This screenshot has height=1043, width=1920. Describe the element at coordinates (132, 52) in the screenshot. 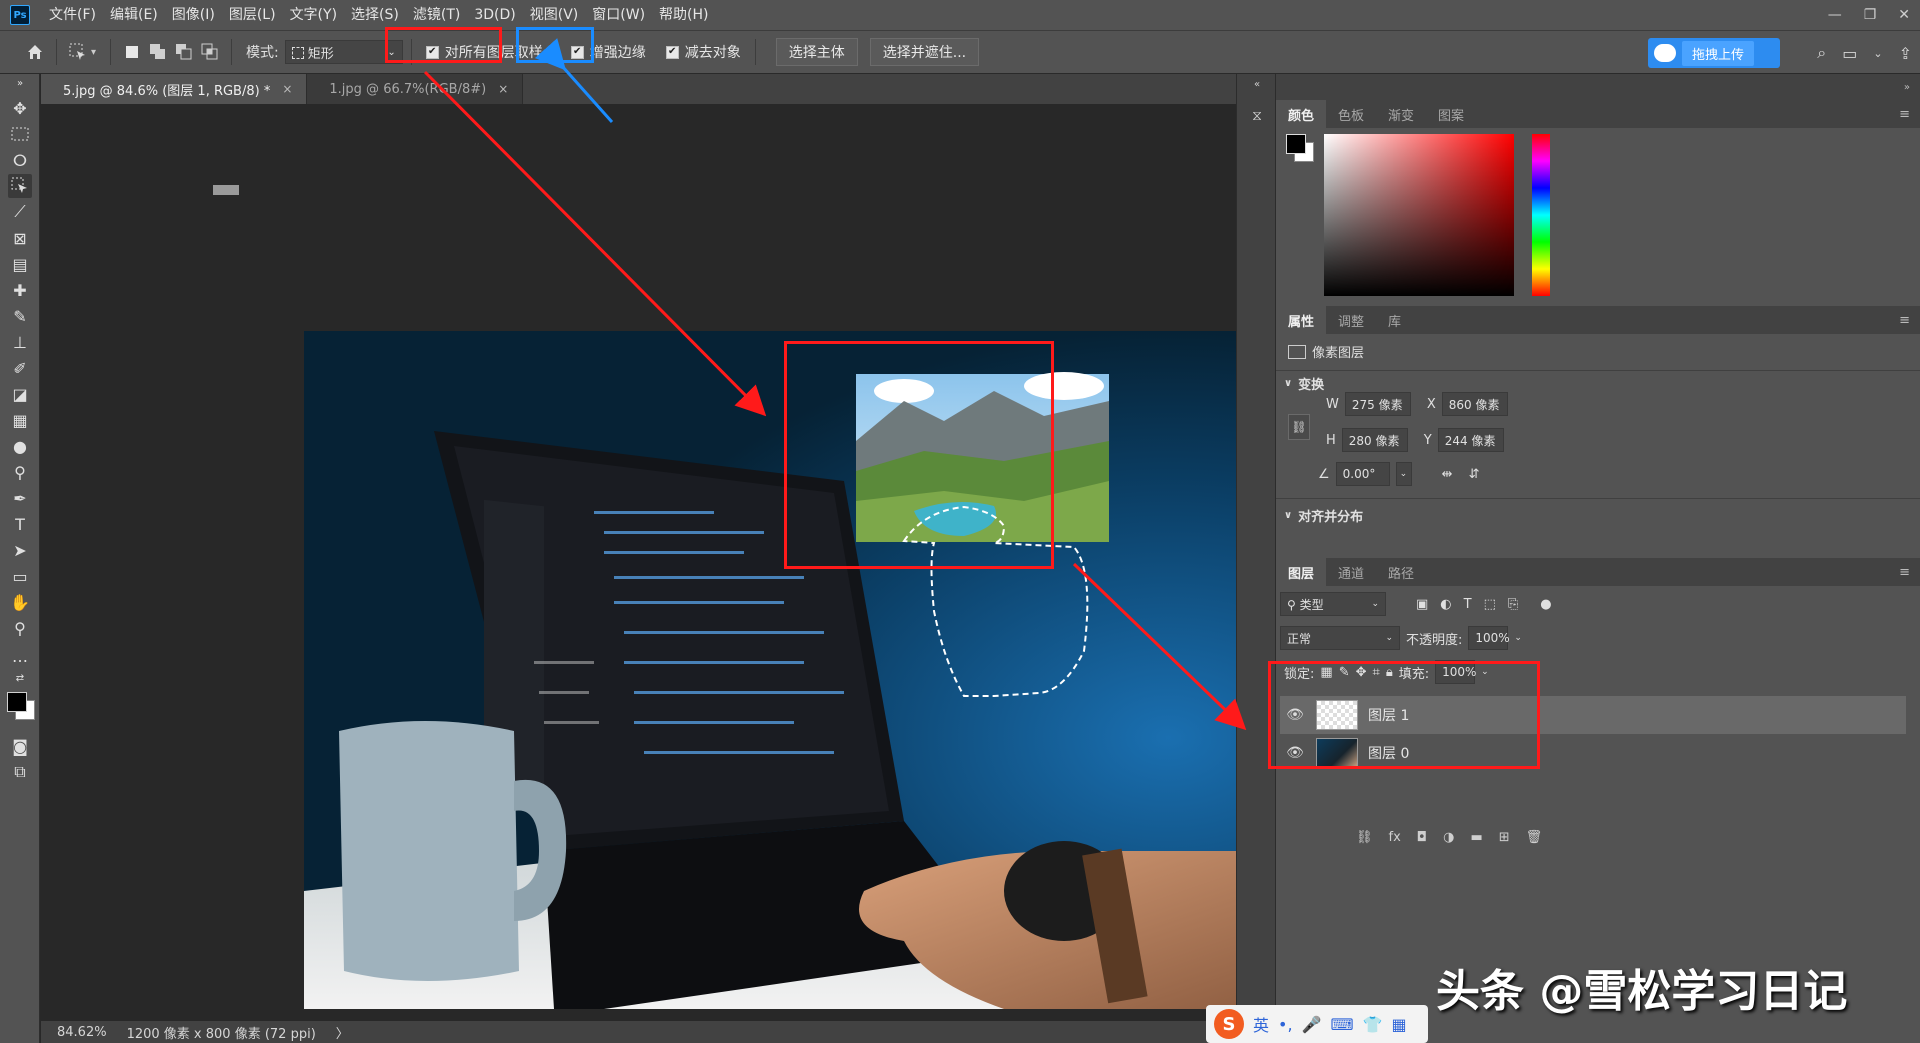

I see `new-selection-icon` at that location.